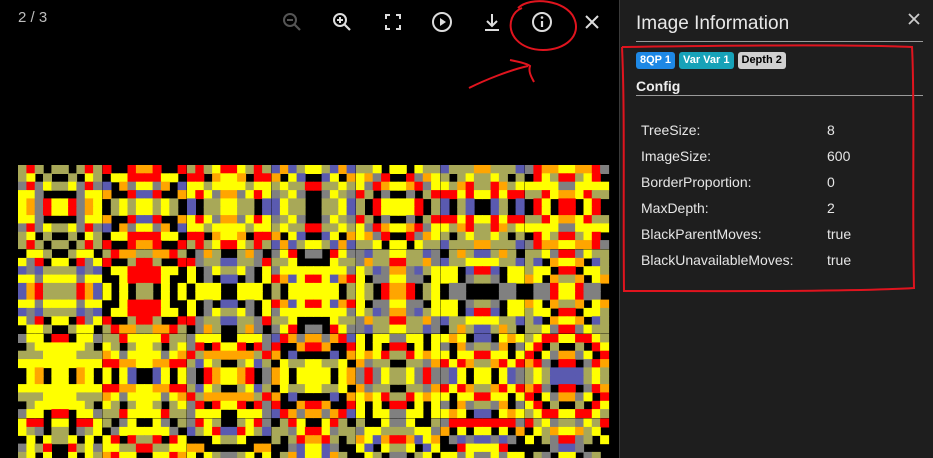  Describe the element at coordinates (706, 60) in the screenshot. I see `tag-badge: Var Var 1` at that location.